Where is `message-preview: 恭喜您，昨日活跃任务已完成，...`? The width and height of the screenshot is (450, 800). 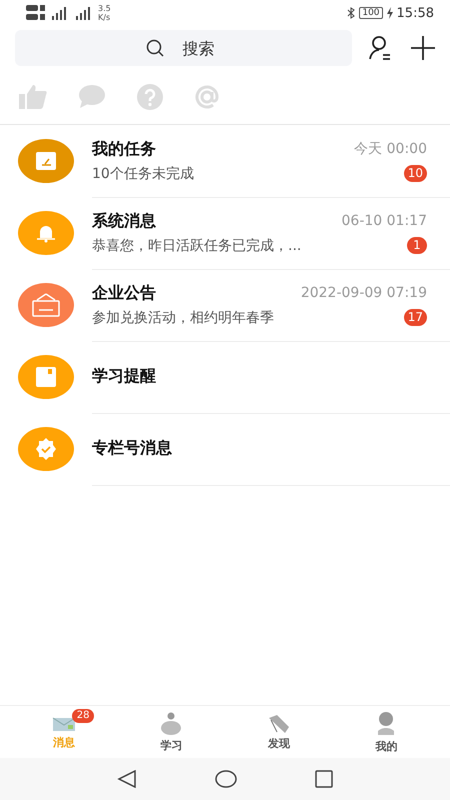 message-preview: 恭喜您，昨日活跃任务已完成，... is located at coordinates (197, 245).